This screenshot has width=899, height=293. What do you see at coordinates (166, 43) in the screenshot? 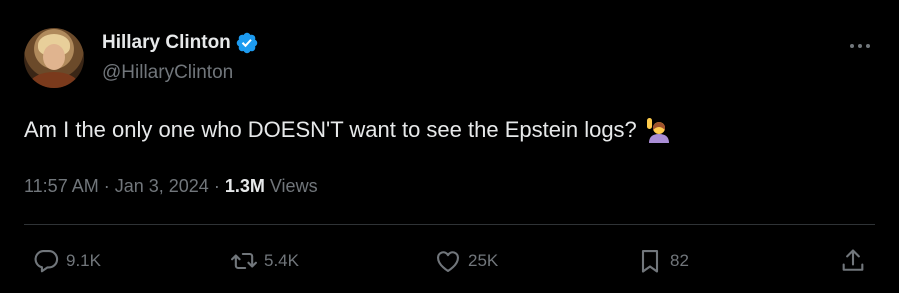
I see `display-name: Hillary Clinton` at bounding box center [166, 43].